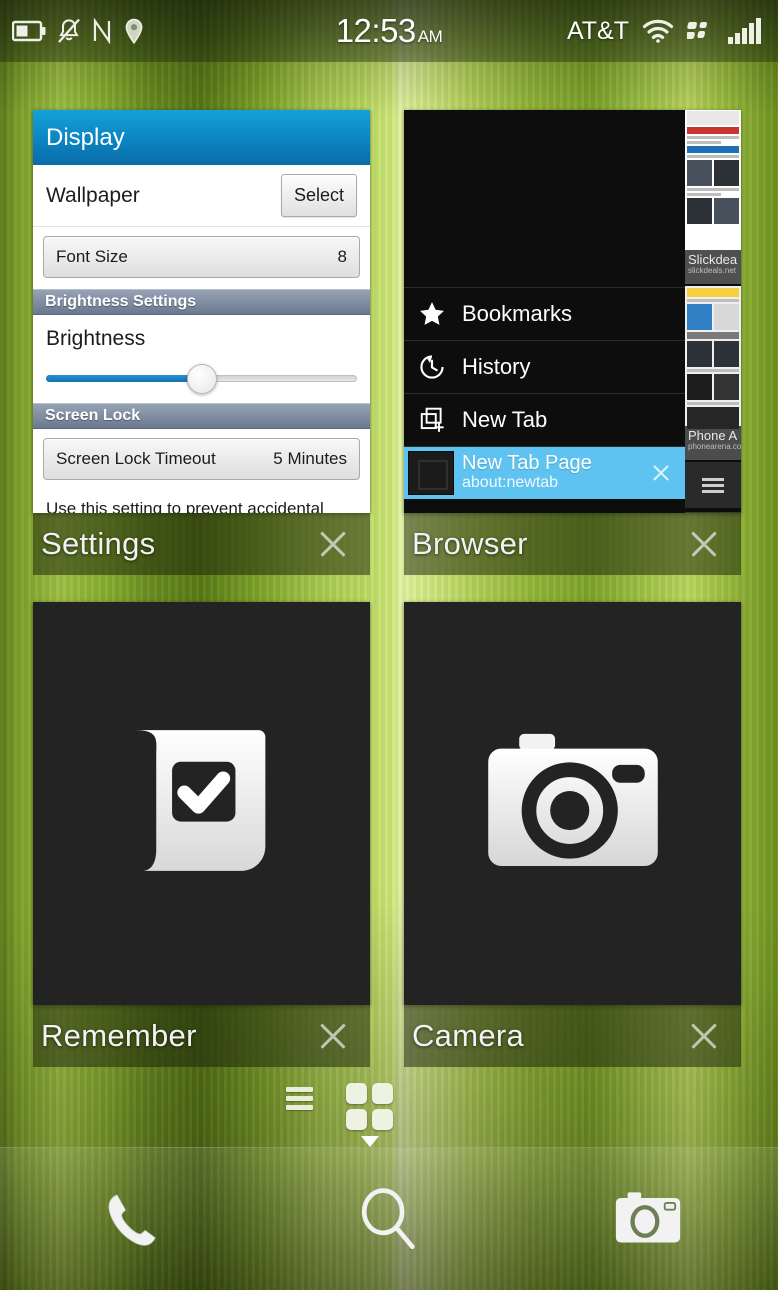 The image size is (778, 1290). What do you see at coordinates (121, 301) in the screenshot?
I see `brightness-section-label: Brightness Settings` at bounding box center [121, 301].